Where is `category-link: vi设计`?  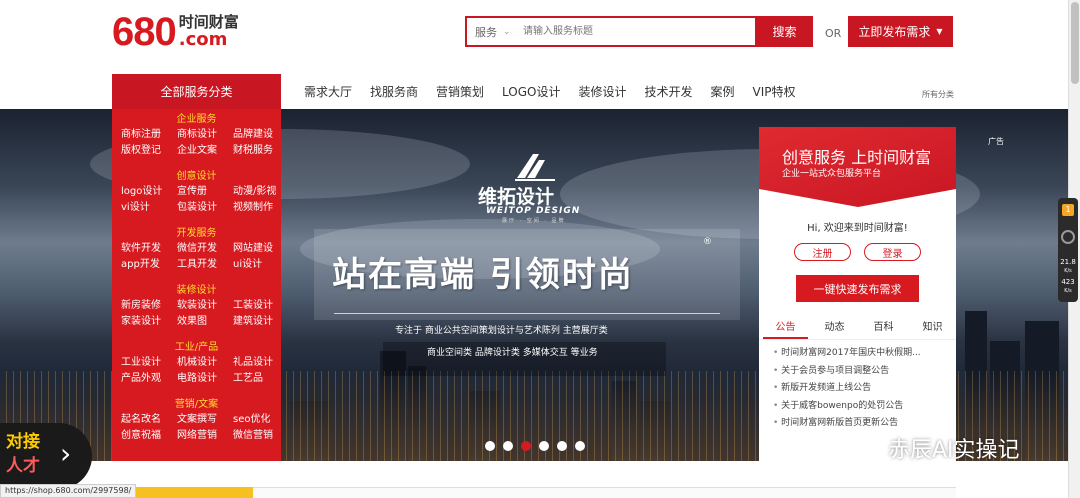 category-link: vi设计 is located at coordinates (140, 208).